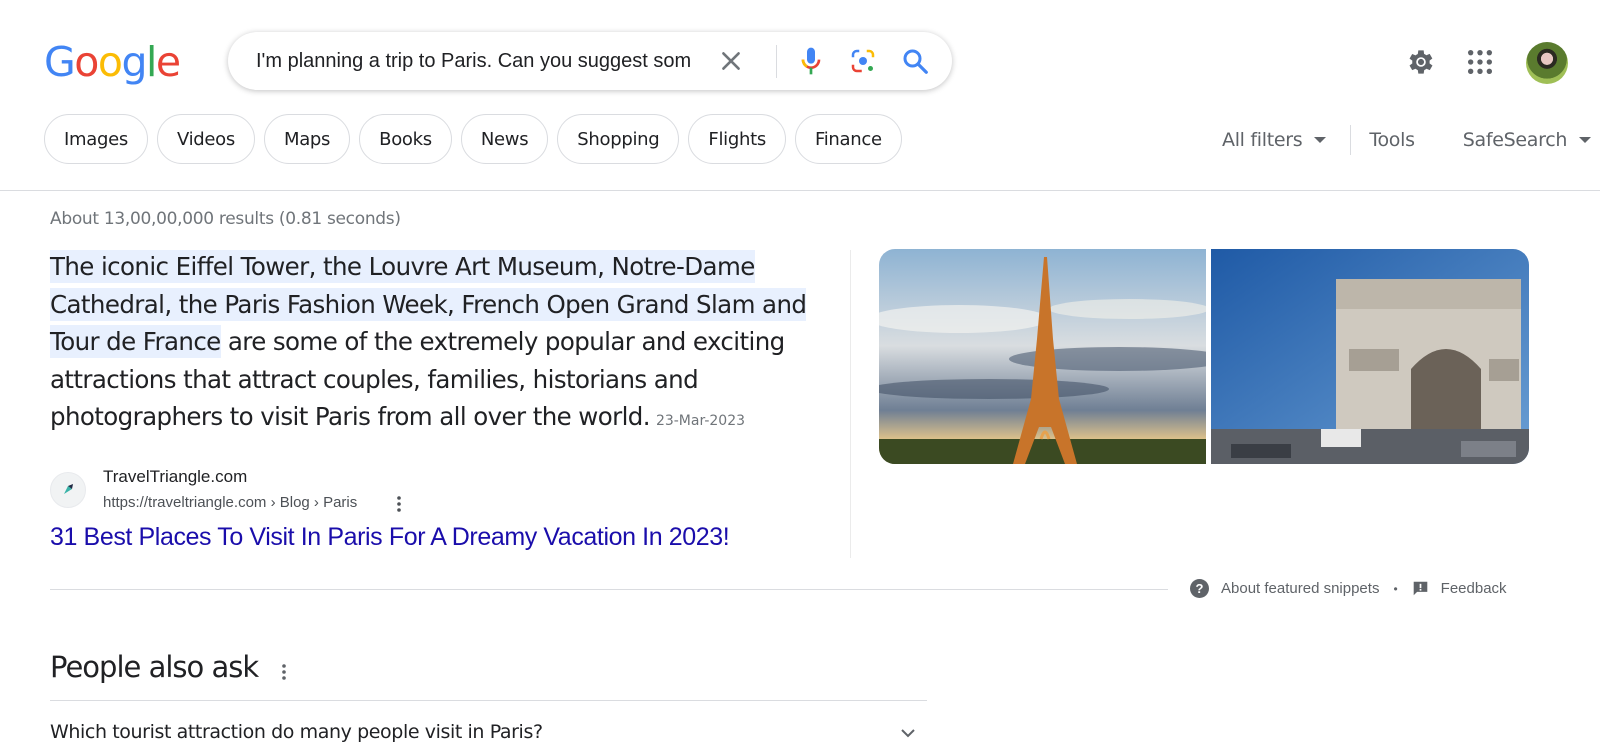 The image size is (1600, 748). Describe the element at coordinates (700, 421) in the screenshot. I see `snippet-date: 23-Mar-2023` at that location.